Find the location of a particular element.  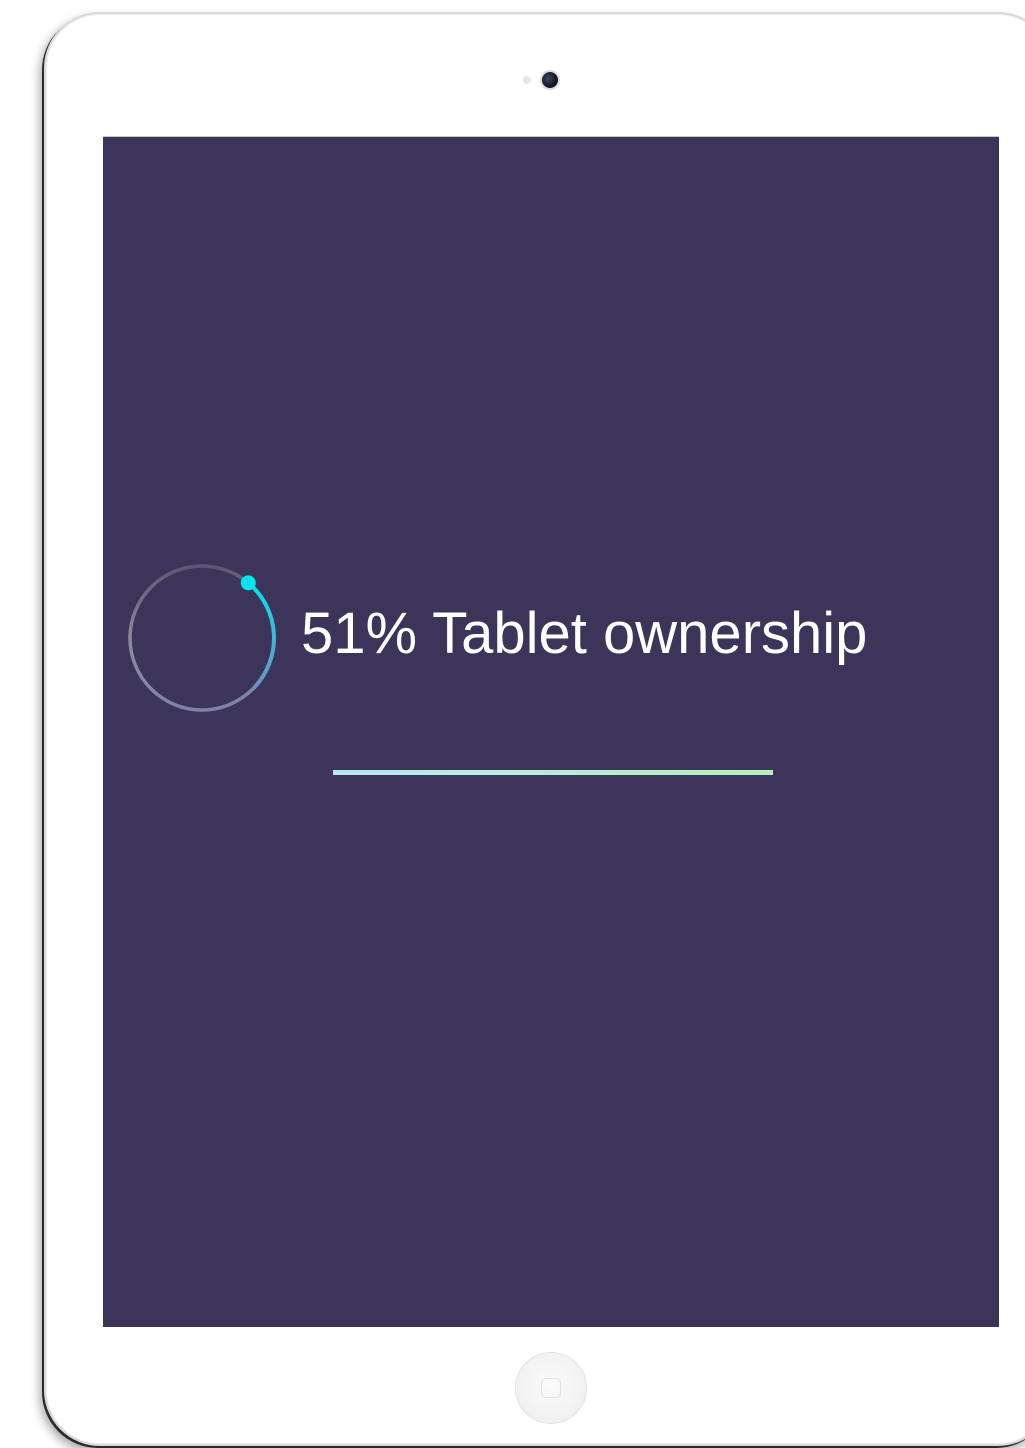

stat-heading: 51% Tablet ownership is located at coordinates (584, 633).